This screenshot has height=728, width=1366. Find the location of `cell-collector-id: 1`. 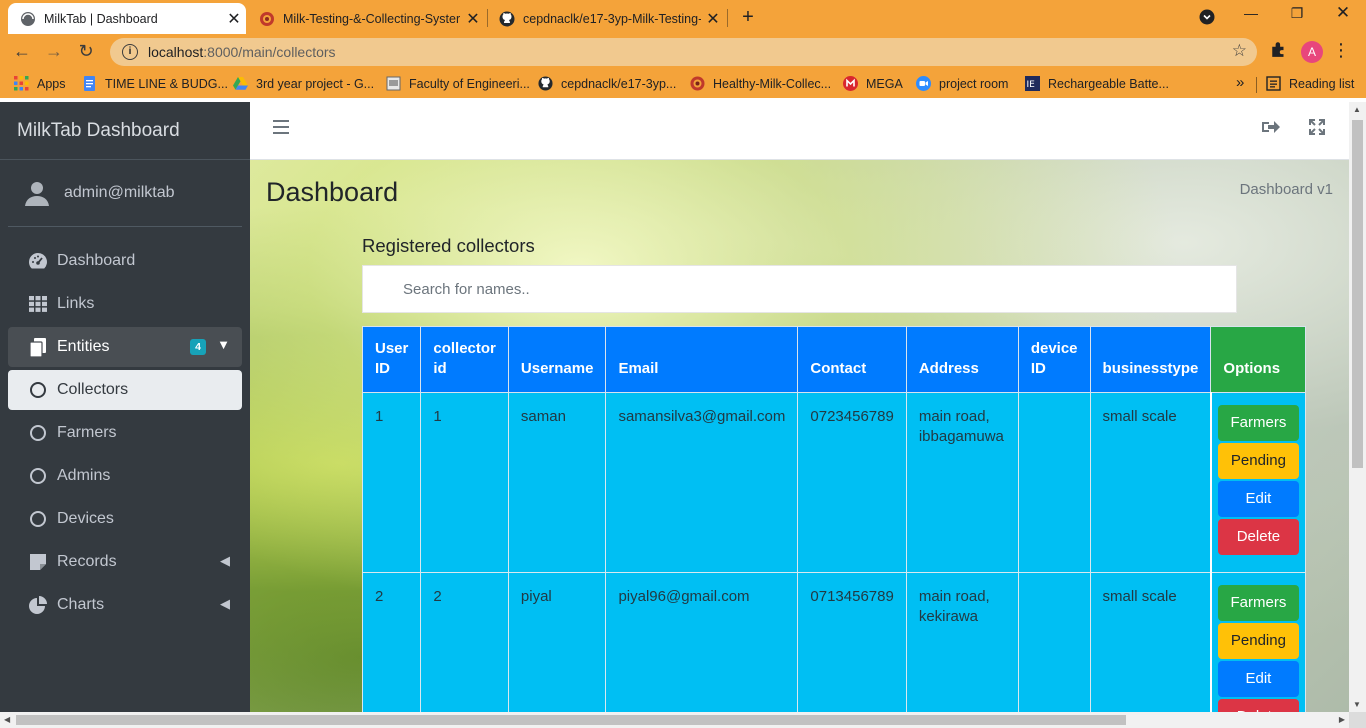

cell-collector-id: 1 is located at coordinates (464, 482).